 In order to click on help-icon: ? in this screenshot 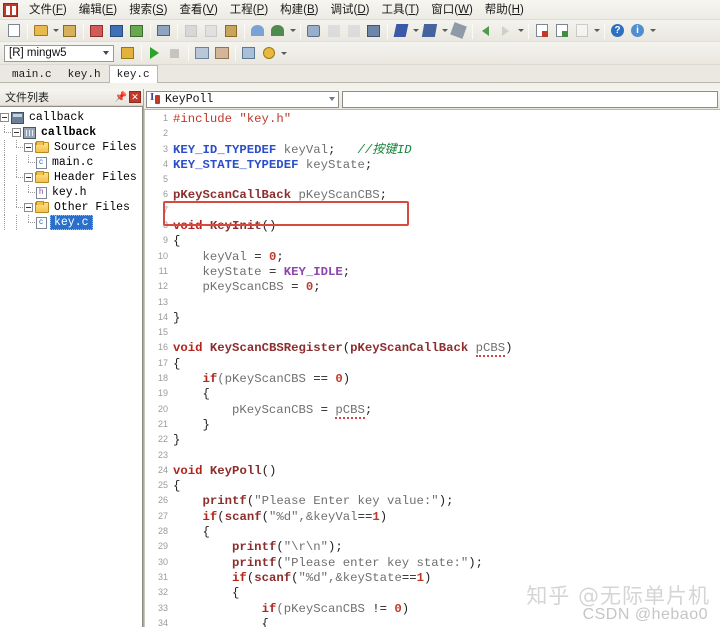, I will do `click(617, 30)`.